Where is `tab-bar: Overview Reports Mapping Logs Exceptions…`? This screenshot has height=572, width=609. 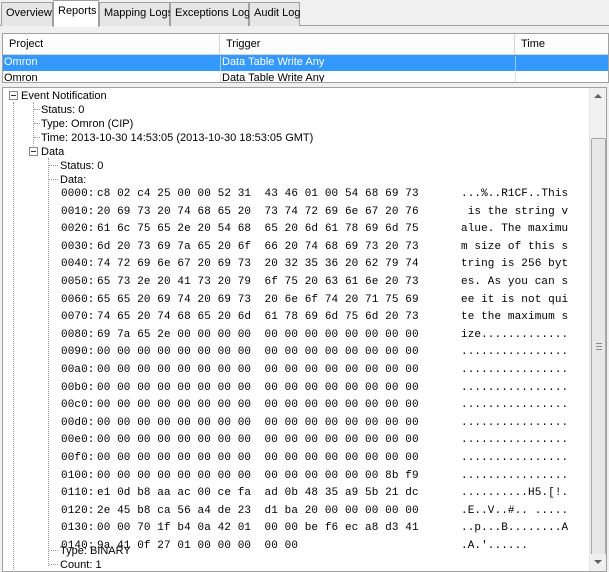
tab-bar: Overview Reports Mapping Logs Exceptions… is located at coordinates (304, 13).